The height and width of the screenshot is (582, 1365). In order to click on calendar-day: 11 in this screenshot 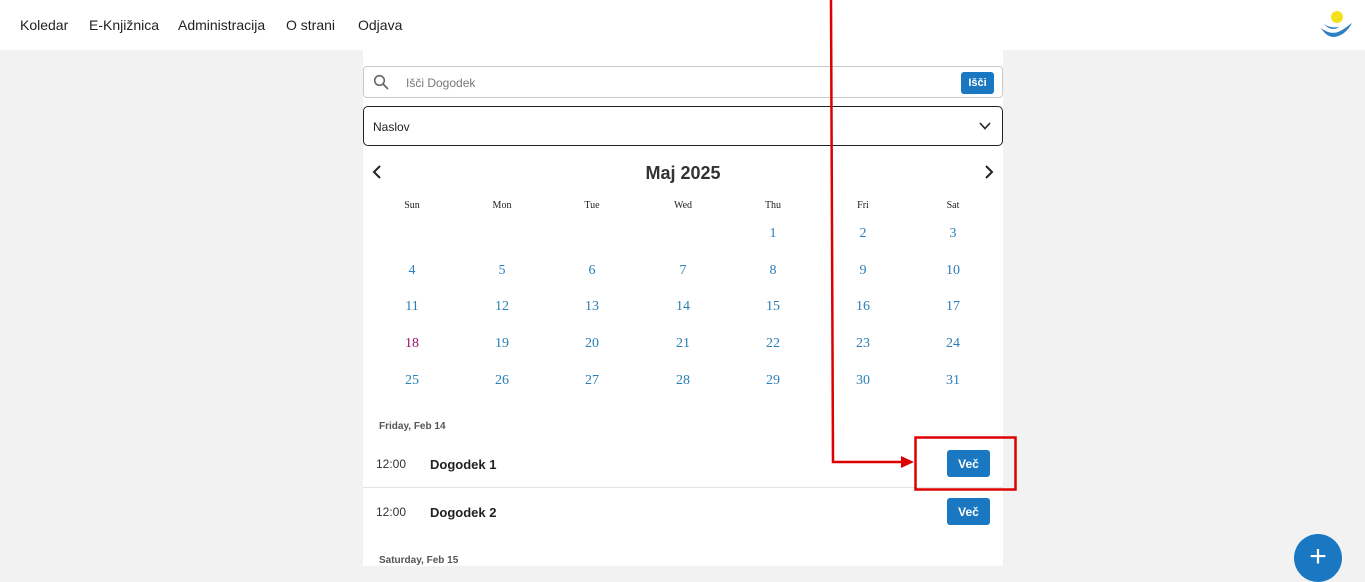, I will do `click(412, 307)`.